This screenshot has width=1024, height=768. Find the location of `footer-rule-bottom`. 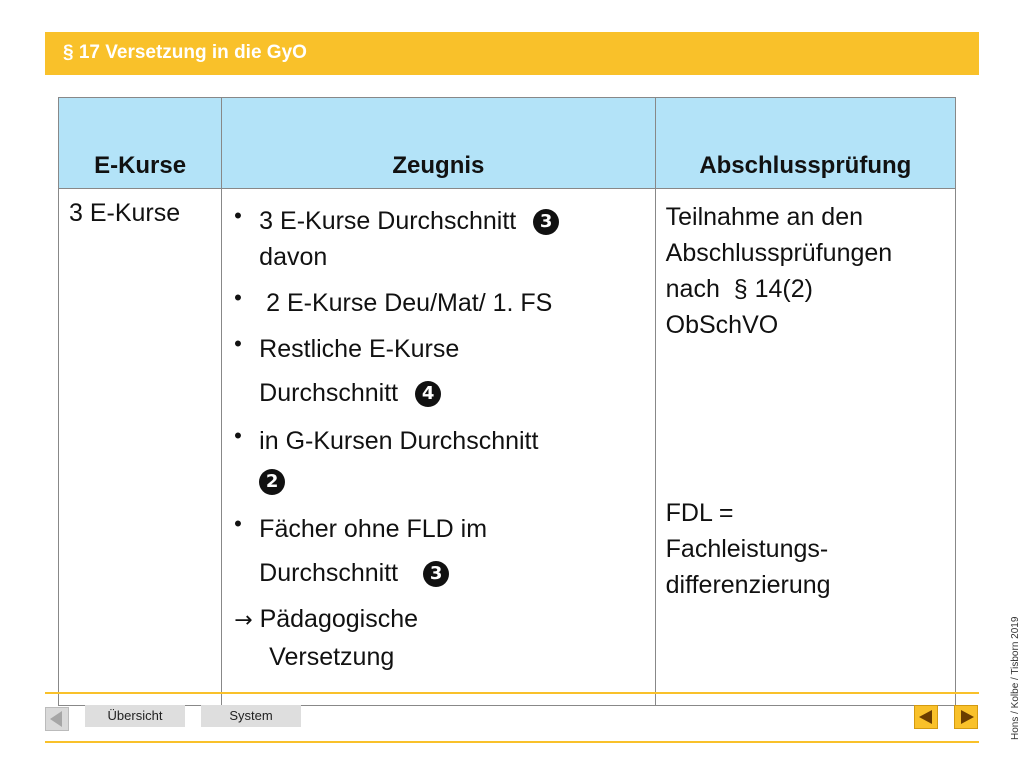

footer-rule-bottom is located at coordinates (512, 742).